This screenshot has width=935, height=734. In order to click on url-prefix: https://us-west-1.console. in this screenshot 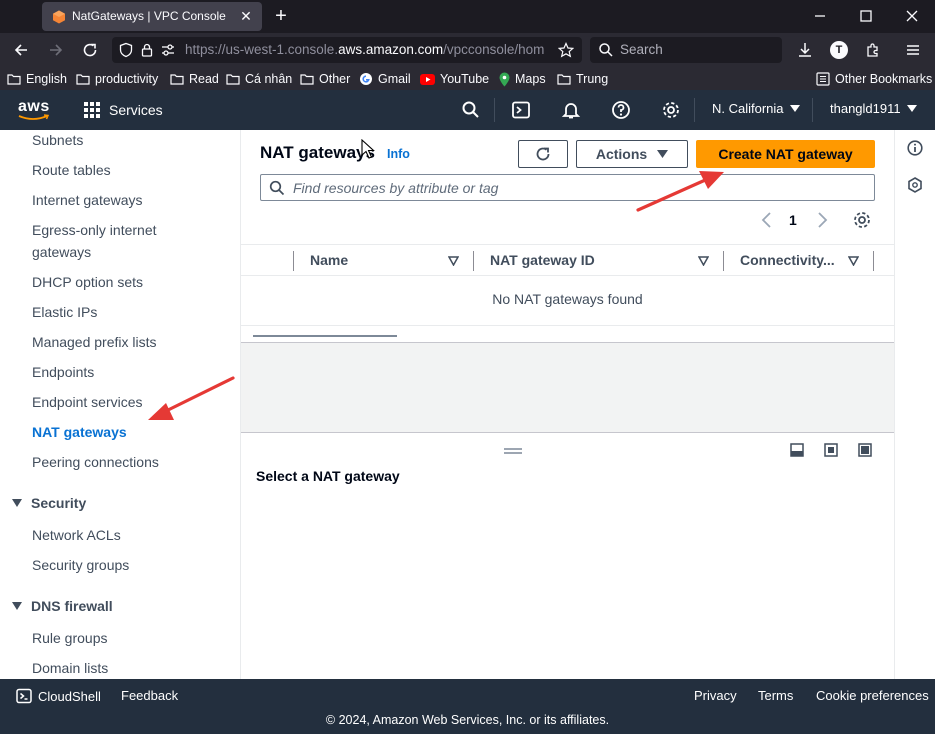, I will do `click(262, 49)`.